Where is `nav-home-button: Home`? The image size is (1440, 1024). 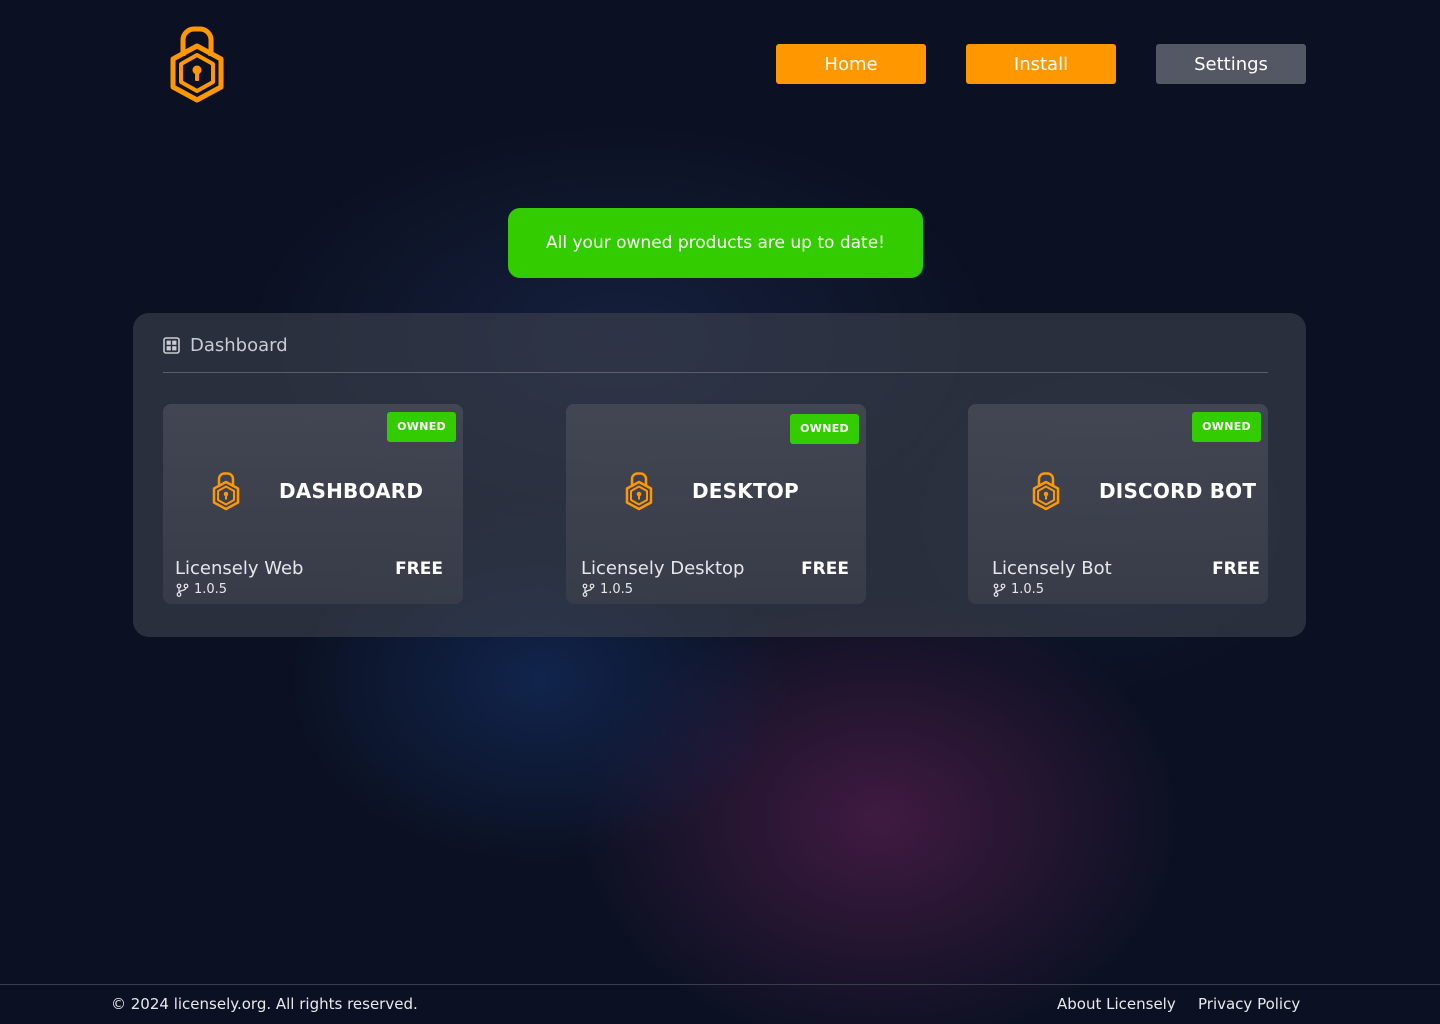 nav-home-button: Home is located at coordinates (851, 64).